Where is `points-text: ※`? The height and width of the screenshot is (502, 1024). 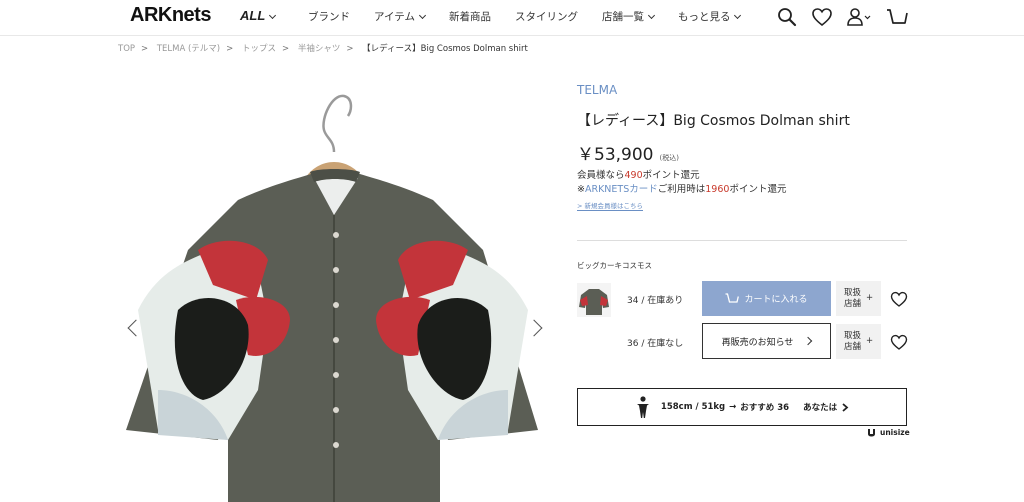
points-text: ※ is located at coordinates (581, 189).